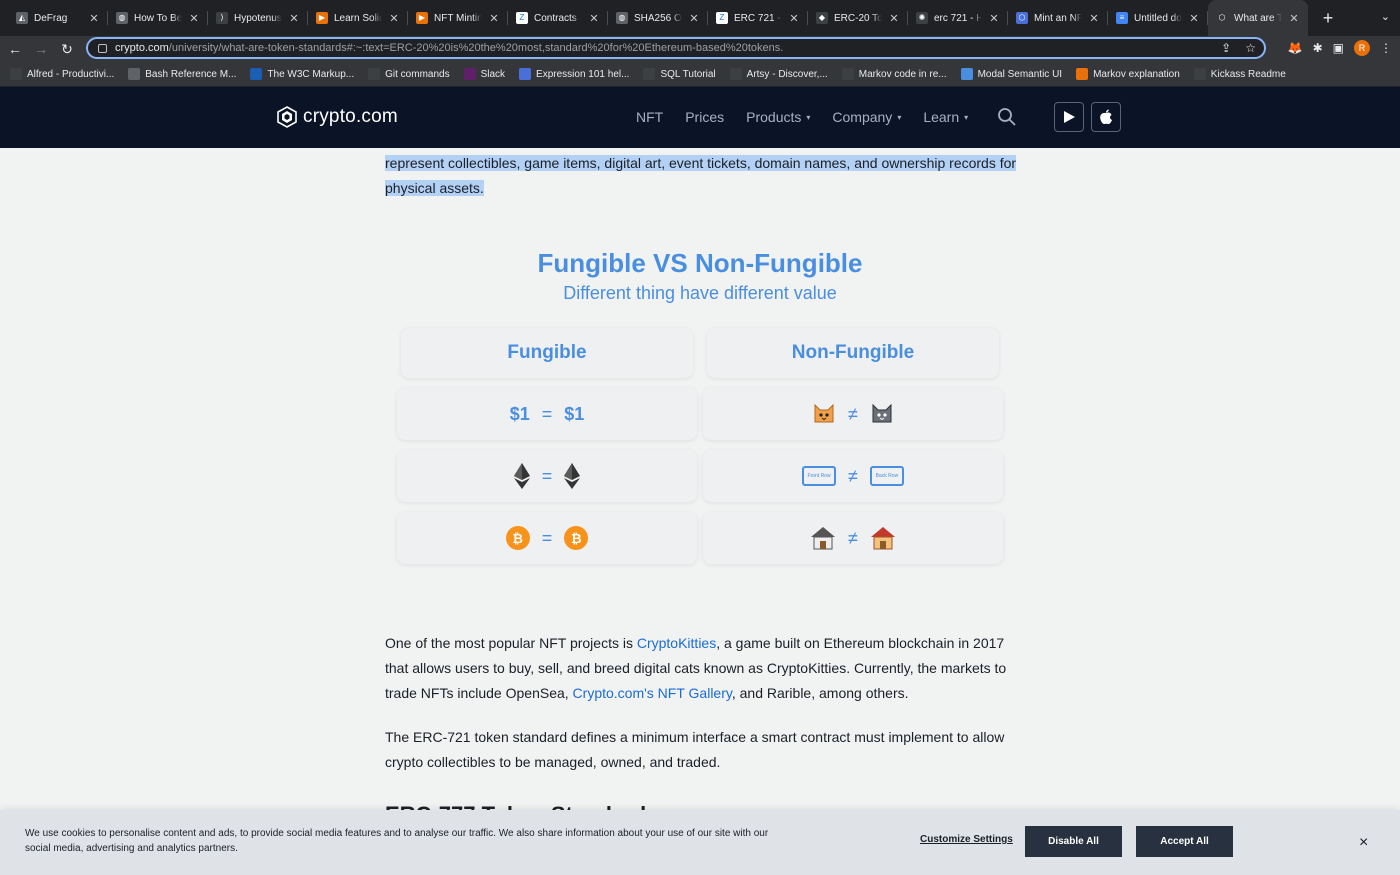  I want to click on bookmark-star-icon: ☆, so click(1250, 48).